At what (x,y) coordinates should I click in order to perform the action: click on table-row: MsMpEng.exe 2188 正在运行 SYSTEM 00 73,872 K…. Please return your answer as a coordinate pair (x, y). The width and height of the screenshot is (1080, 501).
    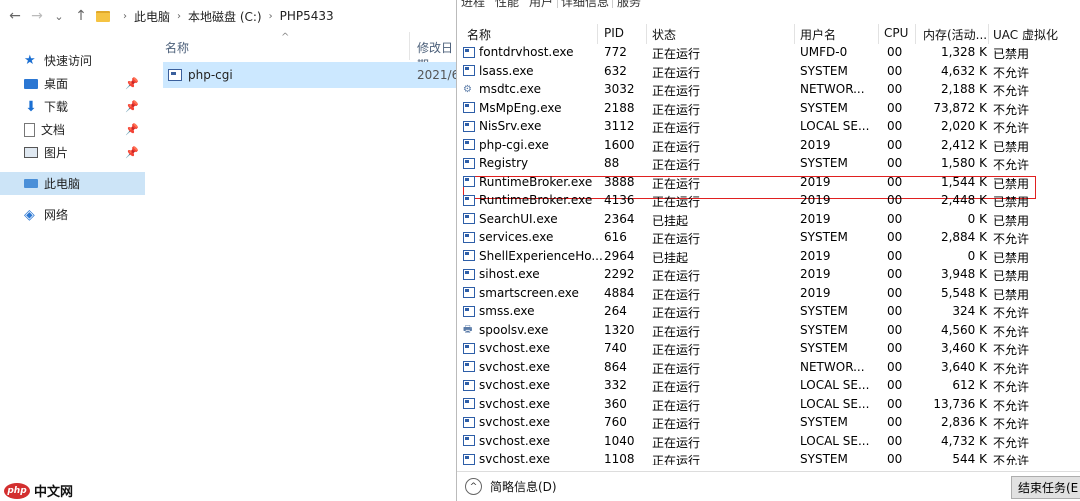
    Looking at the image, I should click on (768, 108).